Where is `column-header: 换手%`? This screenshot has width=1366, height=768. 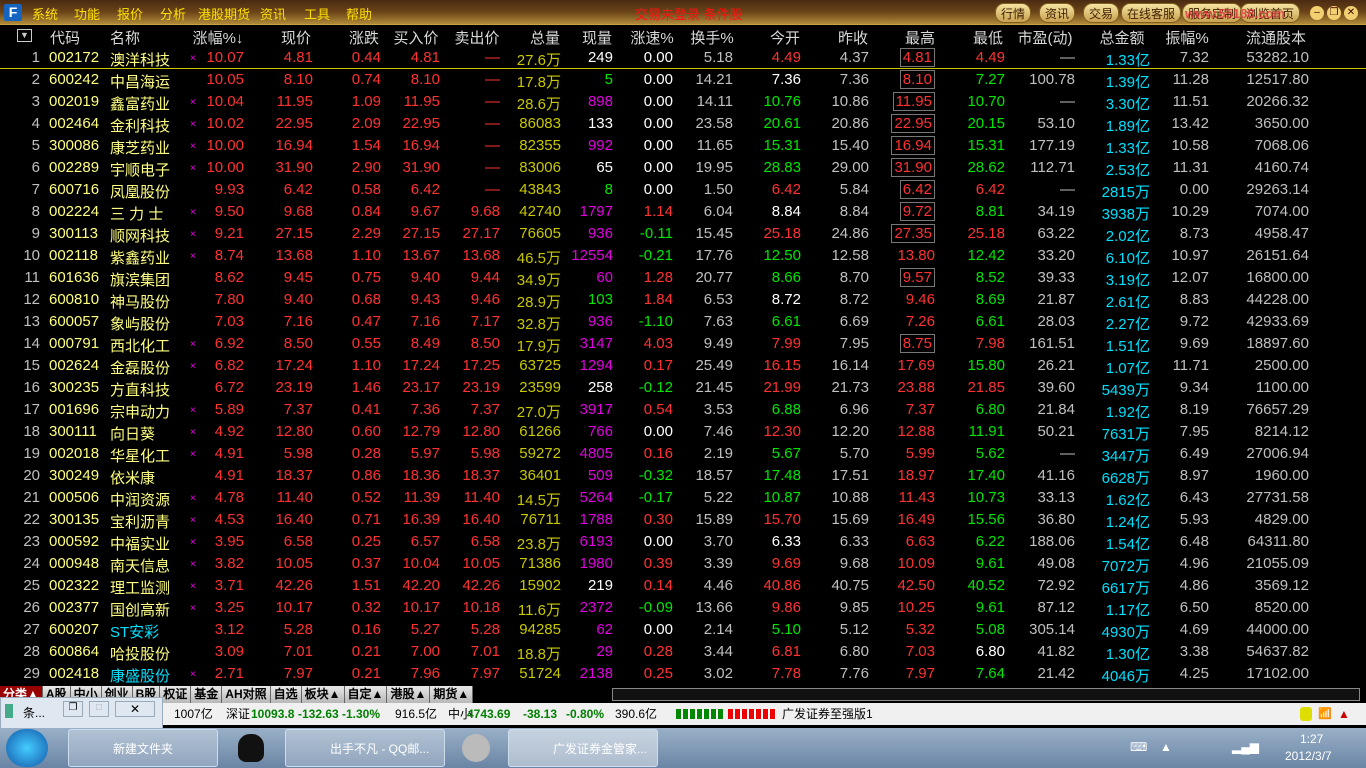 column-header: 换手% is located at coordinates (711, 37).